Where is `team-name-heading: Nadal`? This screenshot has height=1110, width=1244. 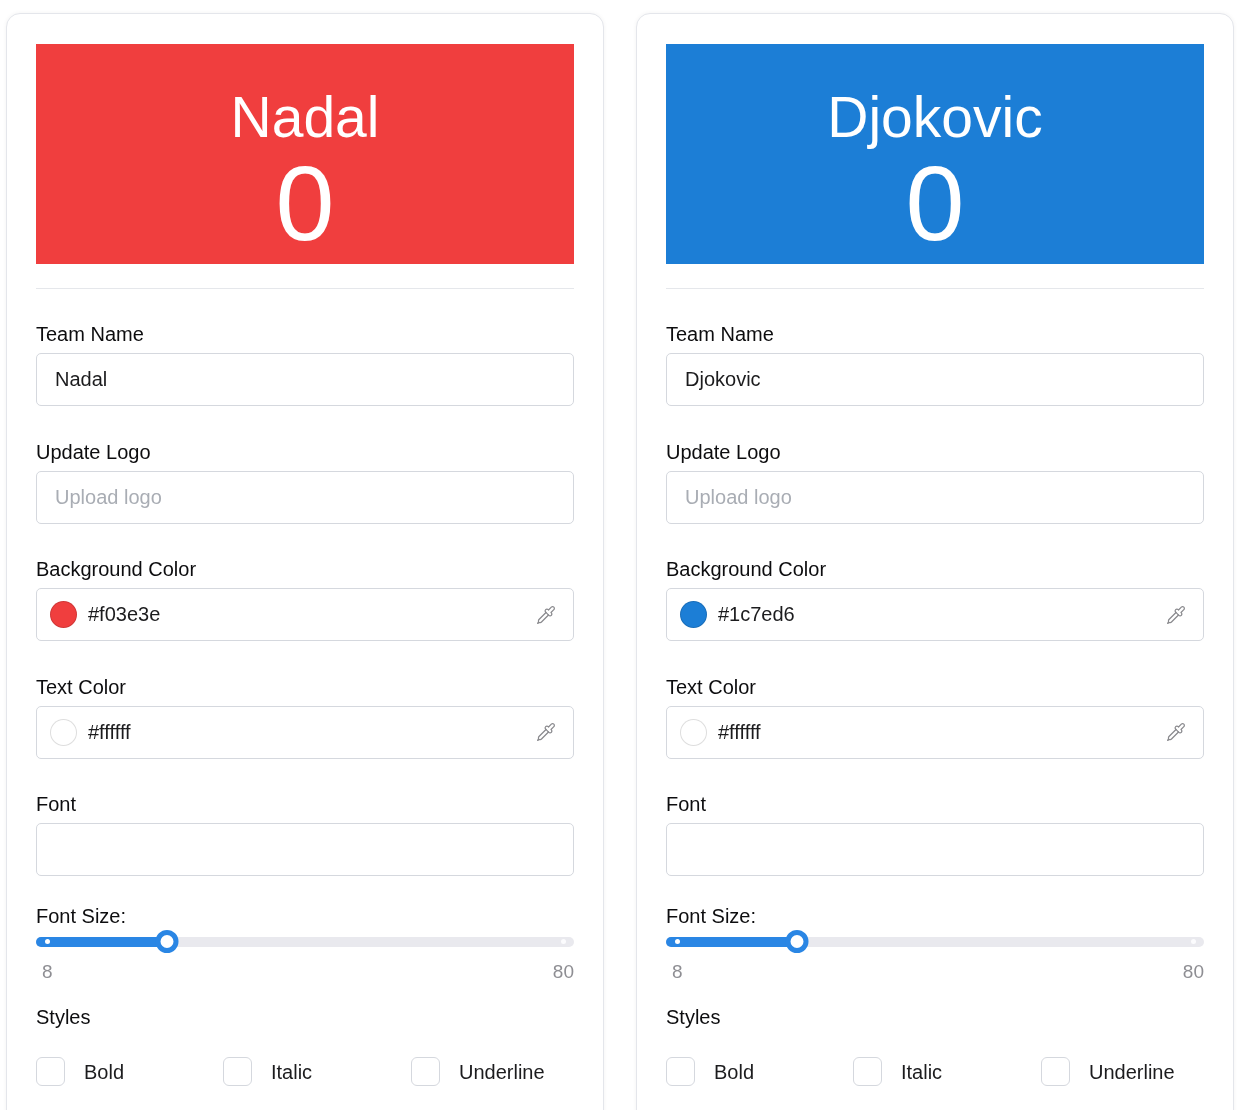
team-name-heading: Nadal is located at coordinates (305, 117).